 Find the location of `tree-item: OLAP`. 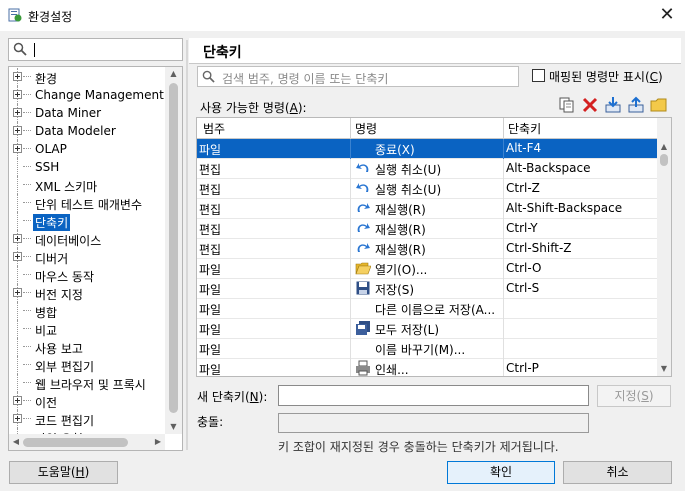

tree-item: OLAP is located at coordinates (88, 149).